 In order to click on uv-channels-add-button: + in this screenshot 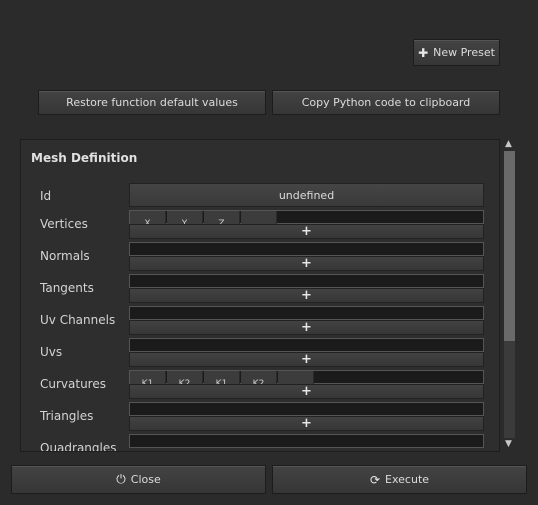, I will do `click(306, 327)`.